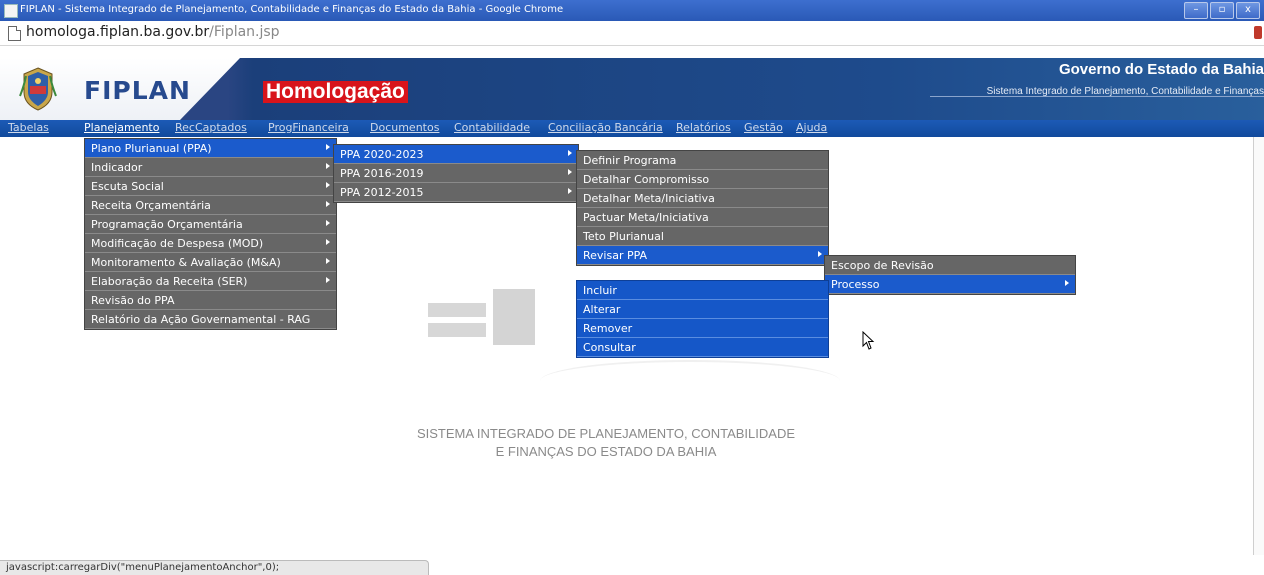  Describe the element at coordinates (609, 347) in the screenshot. I see `menu-item-label: Consultar` at that location.